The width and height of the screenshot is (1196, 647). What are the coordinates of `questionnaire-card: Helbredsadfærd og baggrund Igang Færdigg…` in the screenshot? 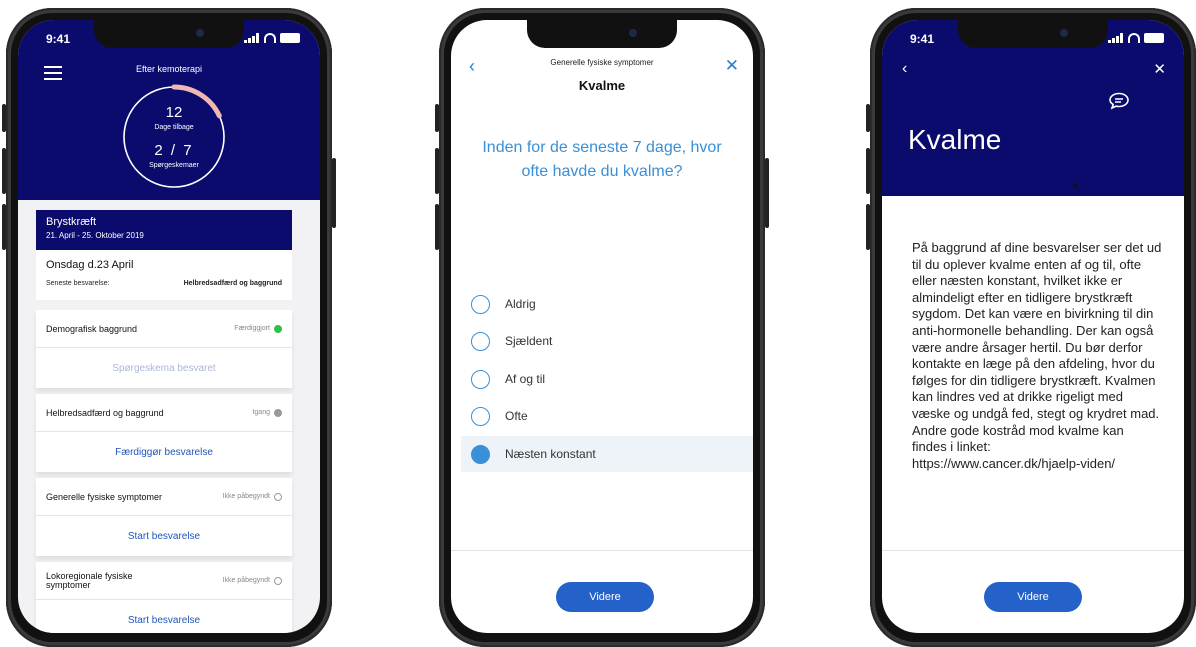 It's located at (164, 433).